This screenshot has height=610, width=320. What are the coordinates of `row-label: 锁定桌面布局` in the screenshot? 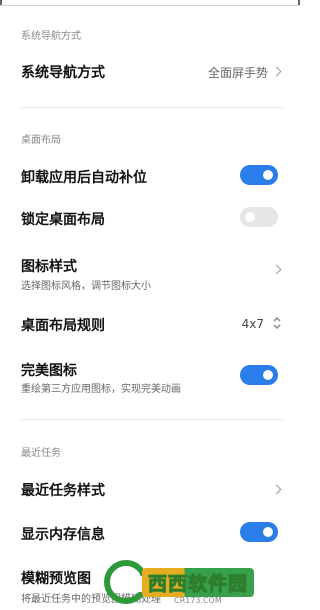 It's located at (63, 220).